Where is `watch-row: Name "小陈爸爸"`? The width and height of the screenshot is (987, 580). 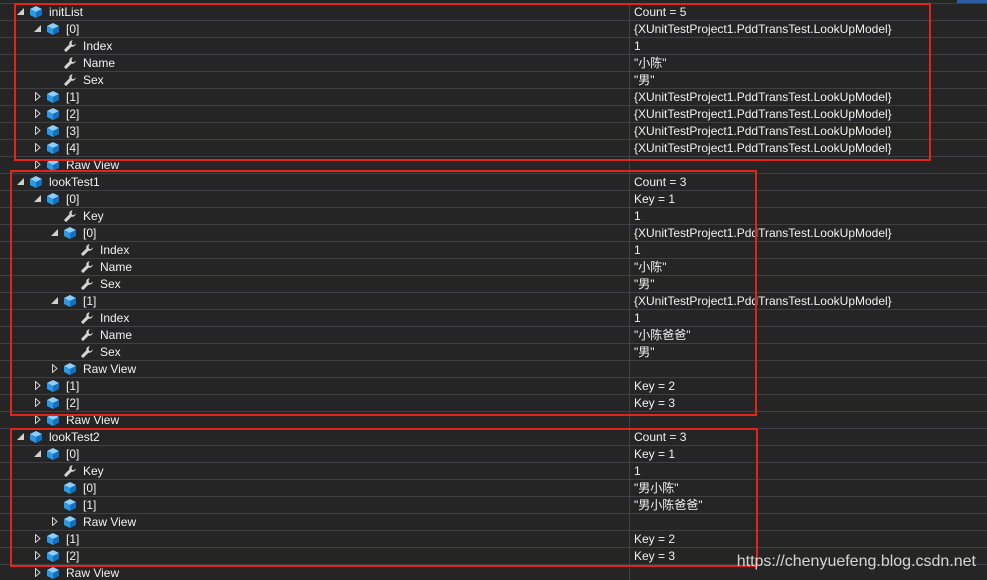 watch-row: Name "小陈爸爸" is located at coordinates (493, 335).